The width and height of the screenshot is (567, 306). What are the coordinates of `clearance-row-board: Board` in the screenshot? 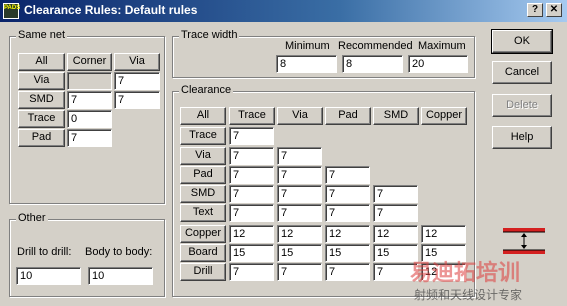 It's located at (203, 253).